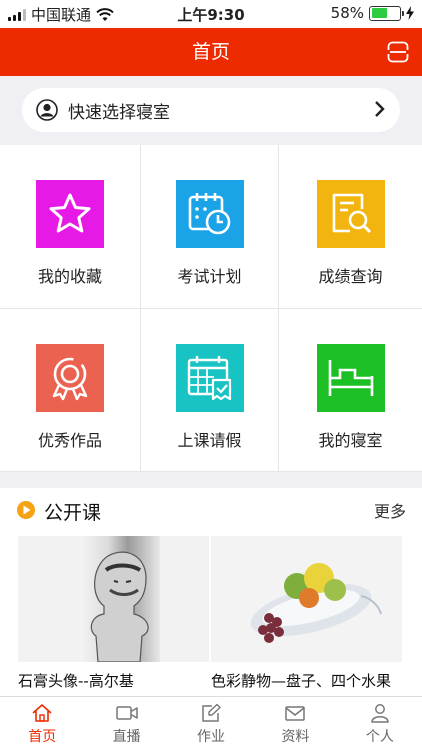 The width and height of the screenshot is (422, 750). I want to click on open-course-header: 公开课 更多, so click(211, 511).